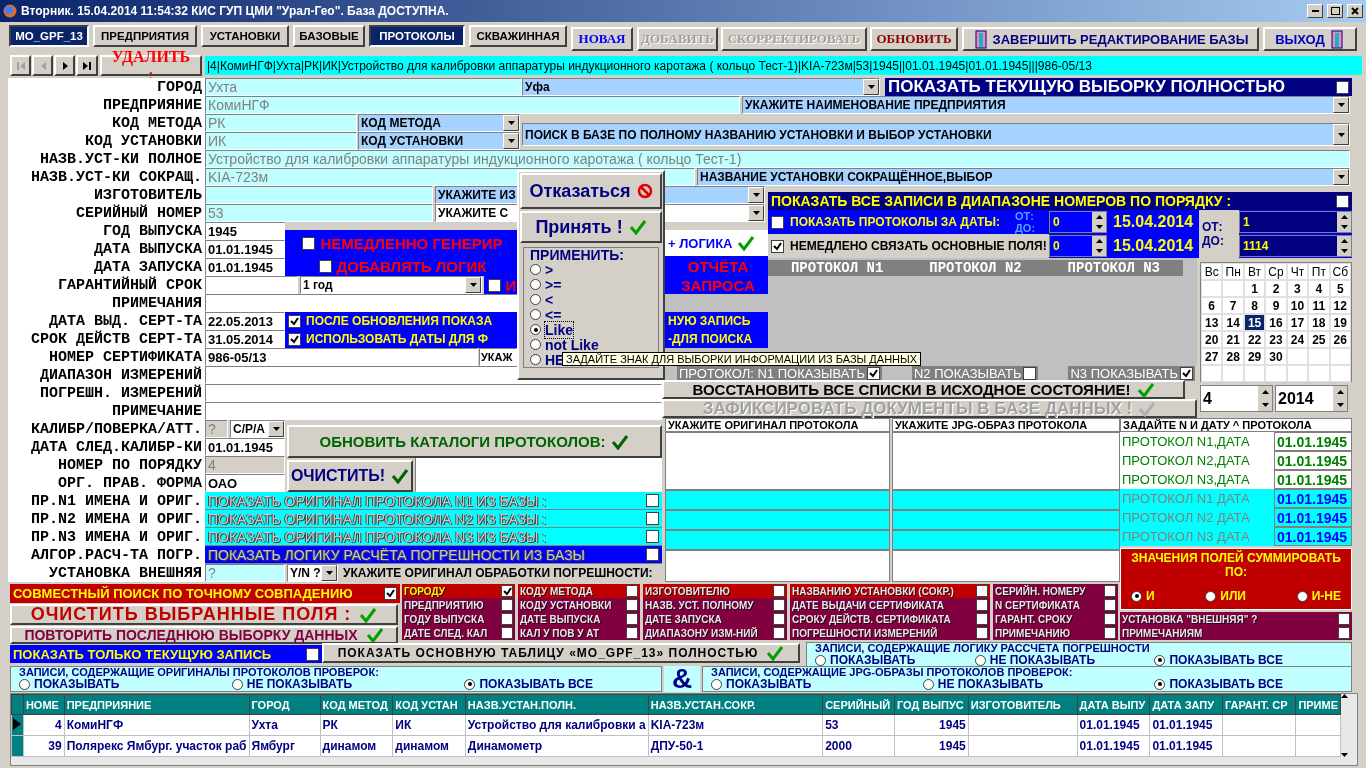 This screenshot has width=1366, height=768. I want to click on calendar-day: 5, so click(1340, 288).